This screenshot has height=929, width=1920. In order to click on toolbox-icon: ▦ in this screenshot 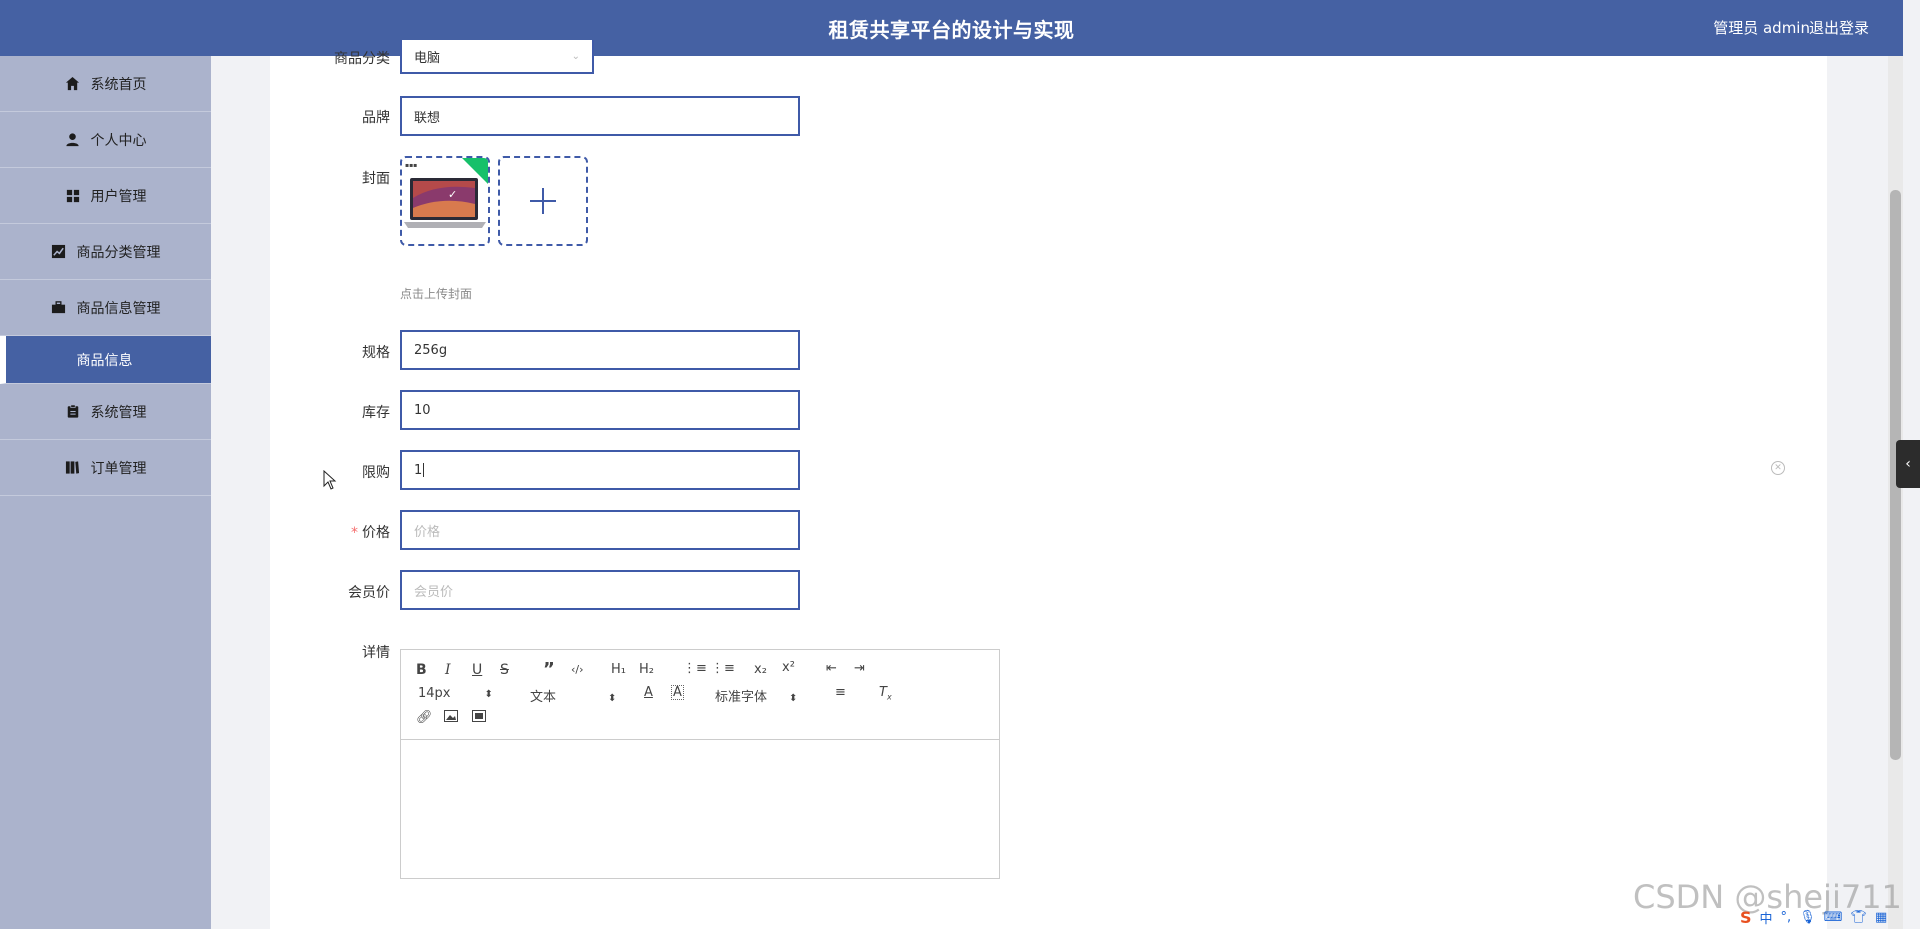, I will do `click(1881, 917)`.